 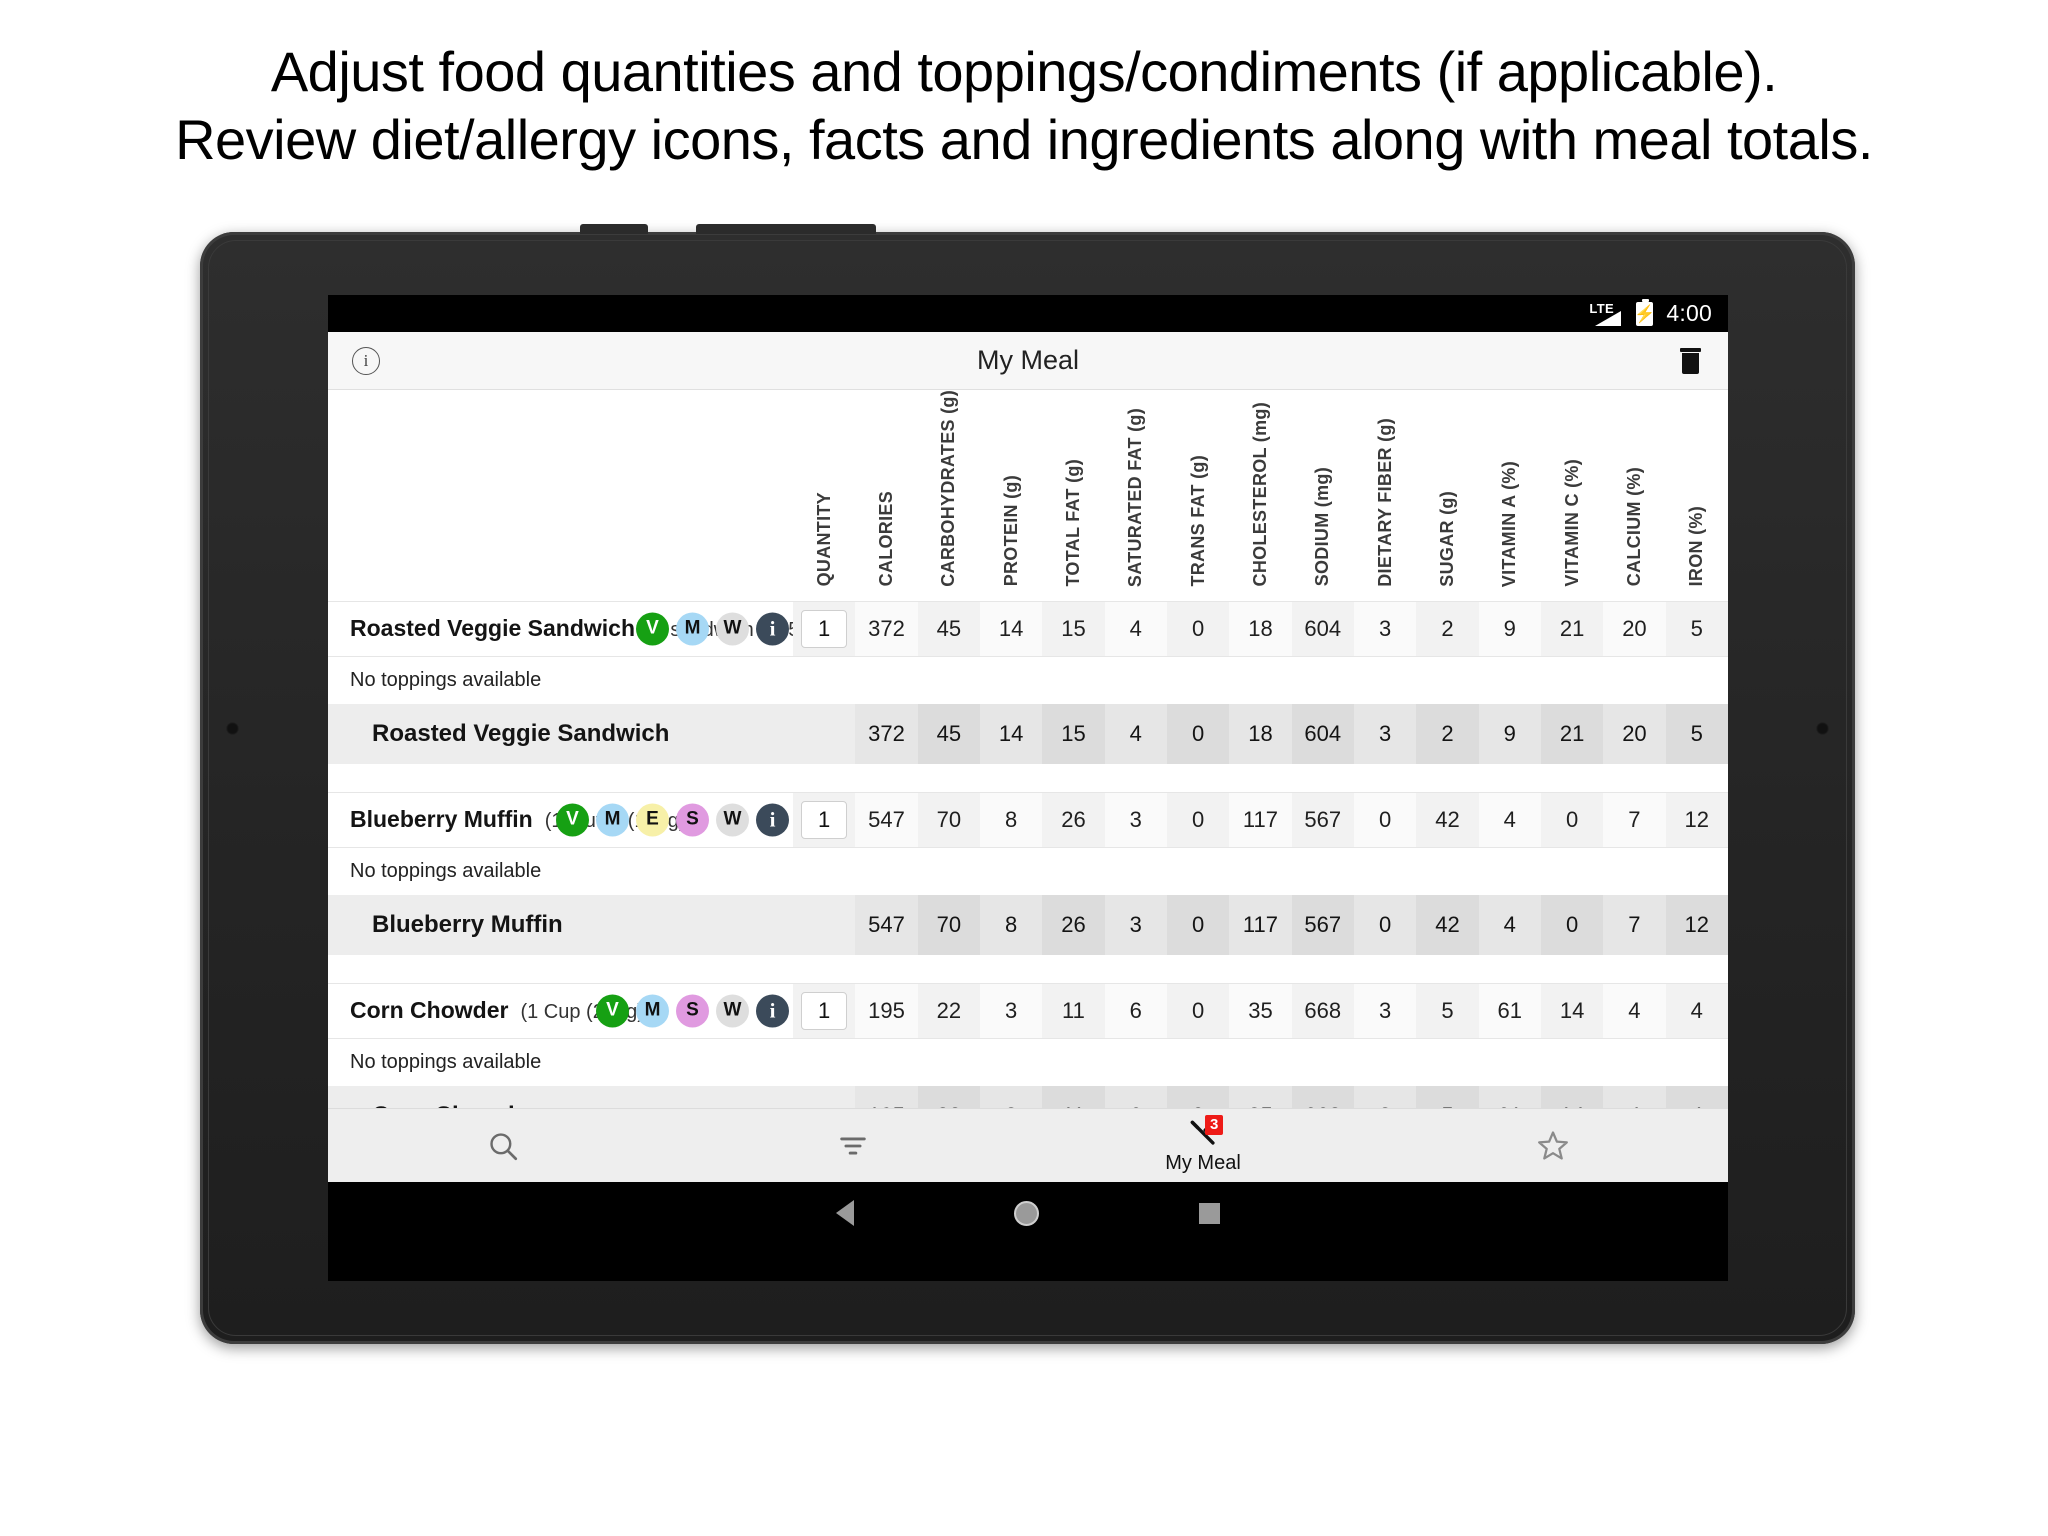 I want to click on column-header-label: QUANTITY, so click(x=823, y=539).